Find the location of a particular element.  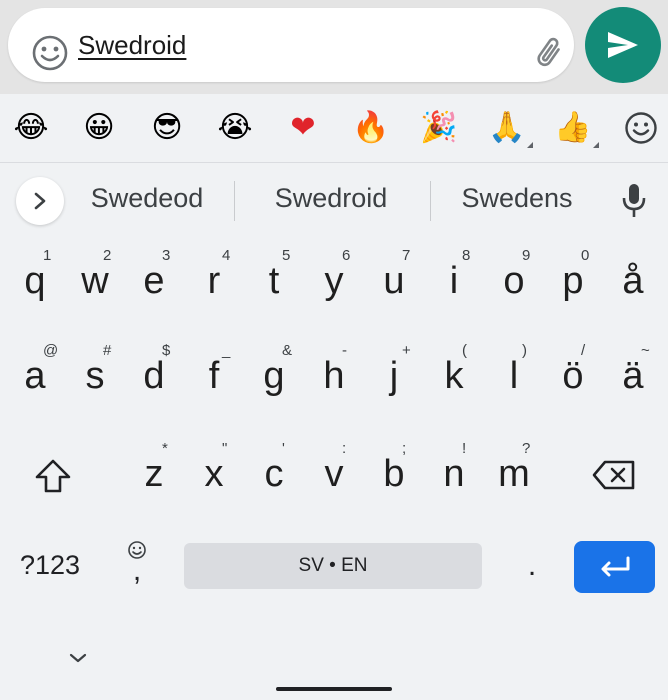

emoji-tears-of-joy: 😂 is located at coordinates (31, 127).